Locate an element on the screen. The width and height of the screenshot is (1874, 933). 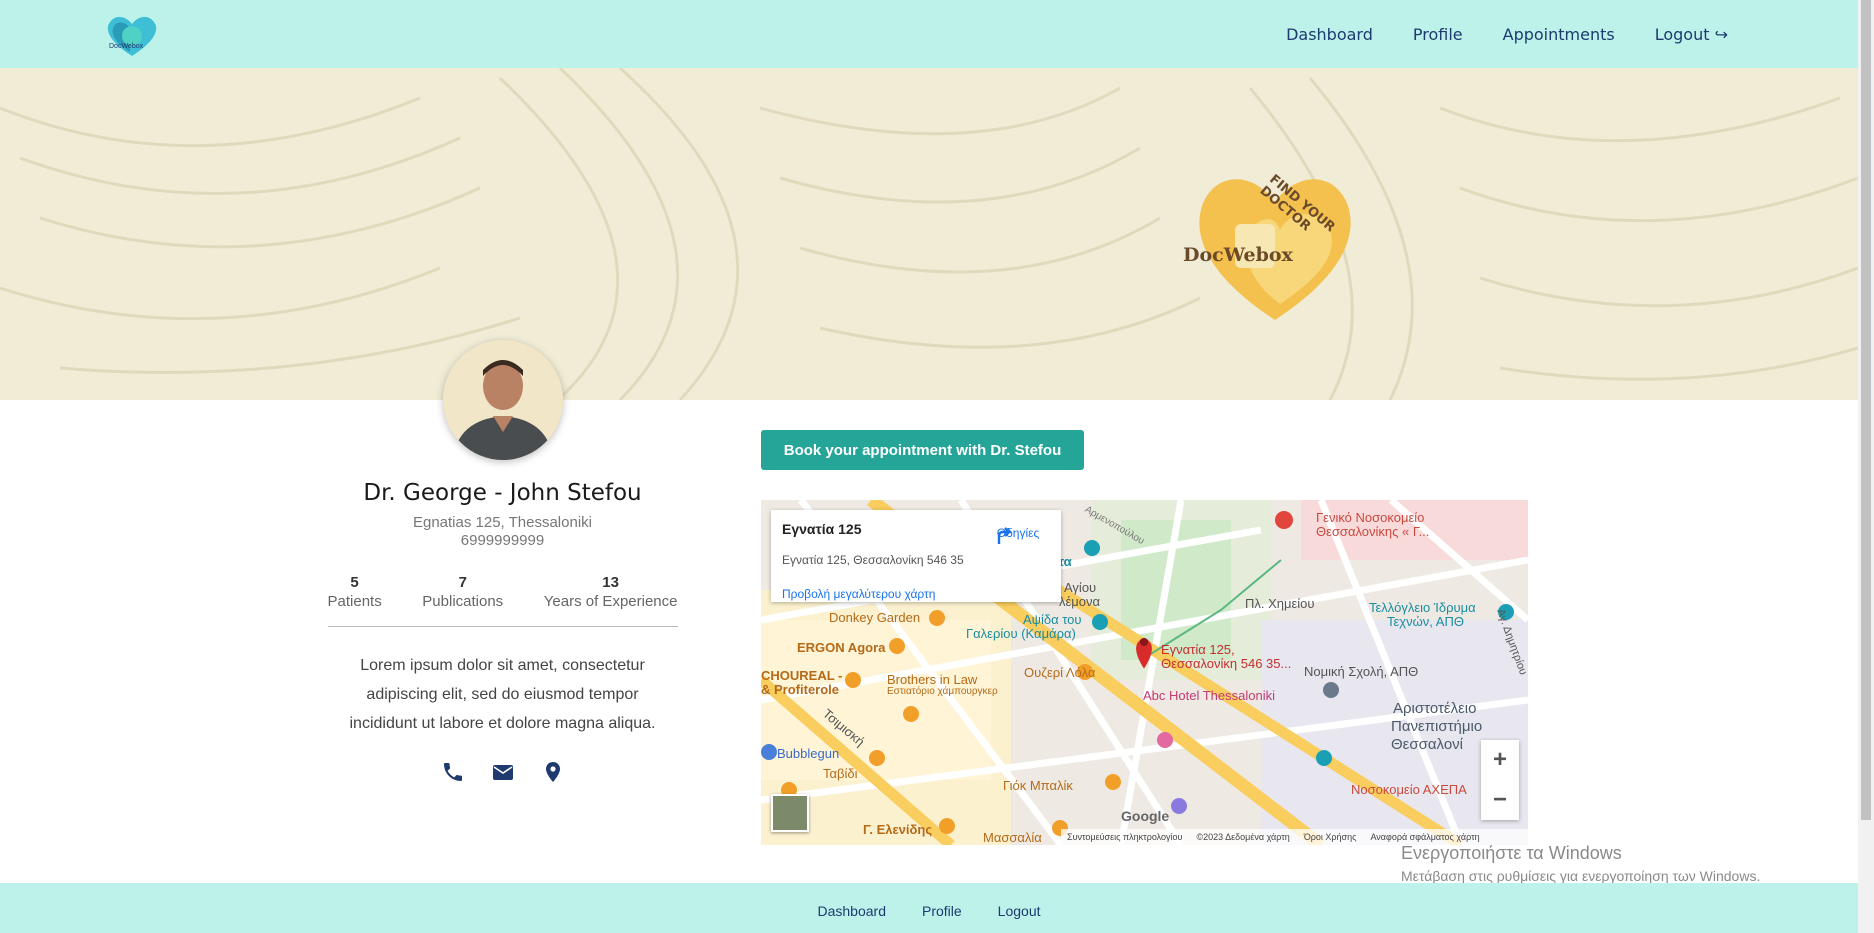
watermark-line-1: Ενεργοποιήστε τα Windows is located at coordinates (1511, 853).